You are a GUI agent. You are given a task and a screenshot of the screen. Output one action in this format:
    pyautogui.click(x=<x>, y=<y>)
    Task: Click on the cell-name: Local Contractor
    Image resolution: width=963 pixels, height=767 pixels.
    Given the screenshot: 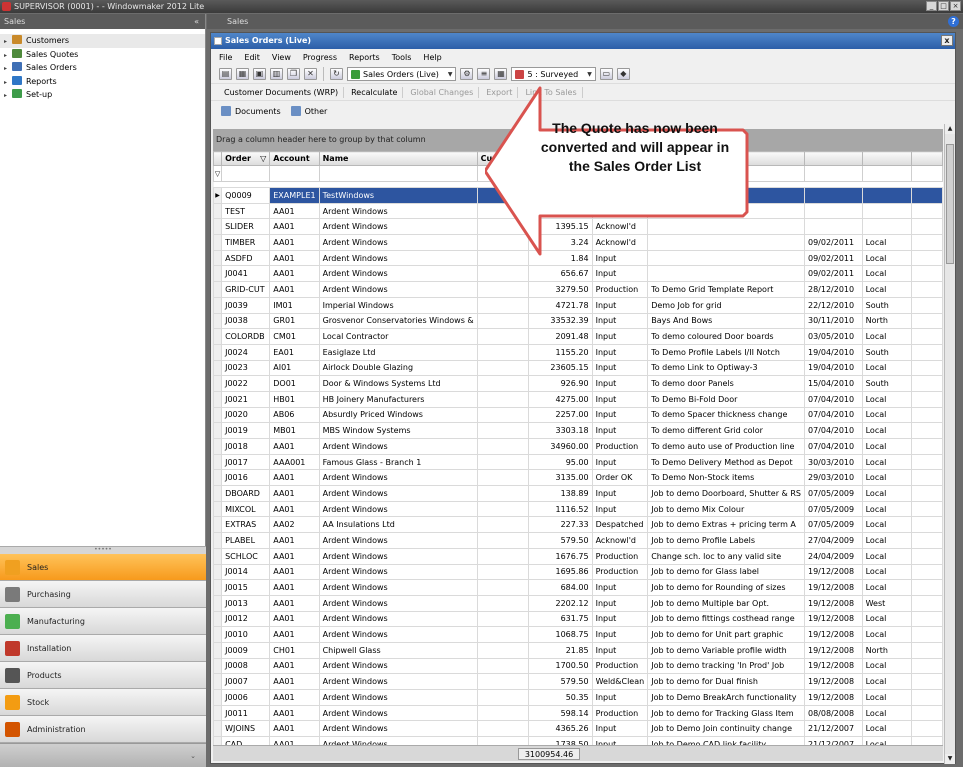 What is the action you would take?
    pyautogui.click(x=398, y=336)
    